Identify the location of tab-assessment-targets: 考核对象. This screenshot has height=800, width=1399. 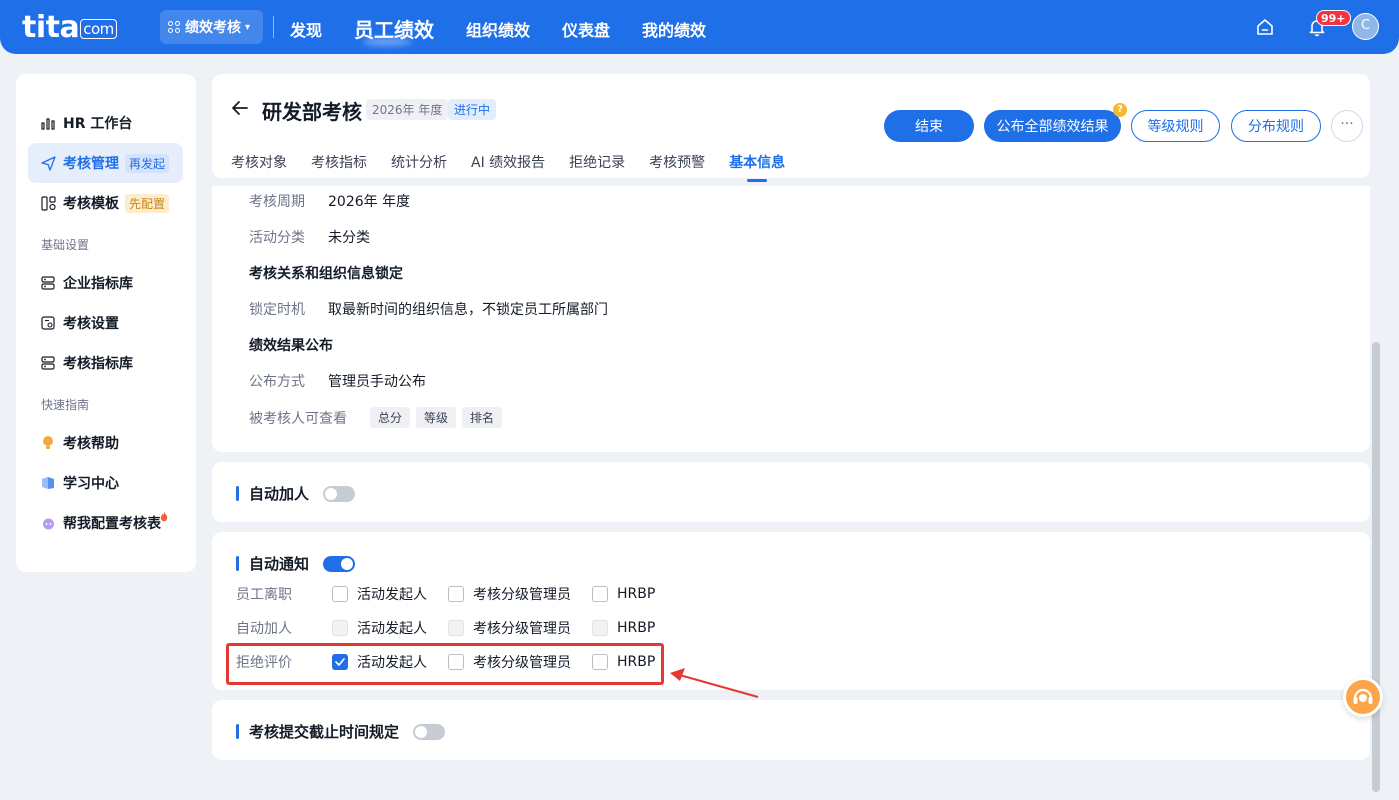
(259, 162).